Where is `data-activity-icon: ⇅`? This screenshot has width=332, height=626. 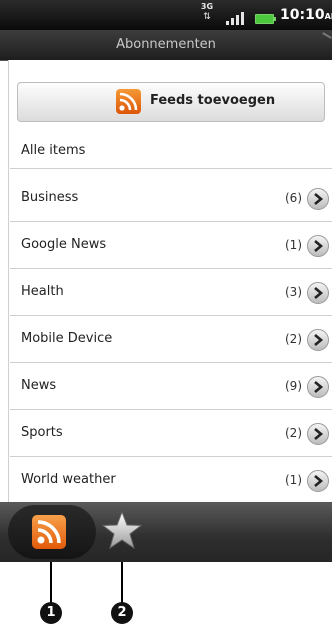
data-activity-icon: ⇅ is located at coordinates (207, 17).